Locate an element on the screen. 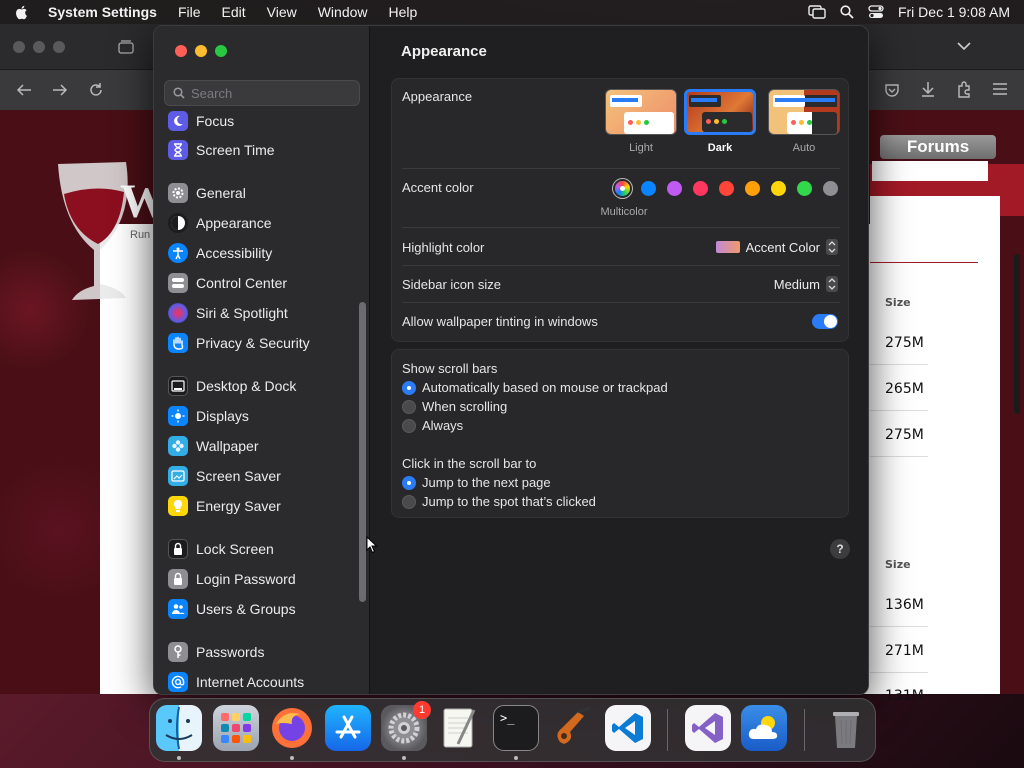 The image size is (1024, 768). scrollbar-option-automatic: Automatically based on mouse or trackpad is located at coordinates (535, 387).